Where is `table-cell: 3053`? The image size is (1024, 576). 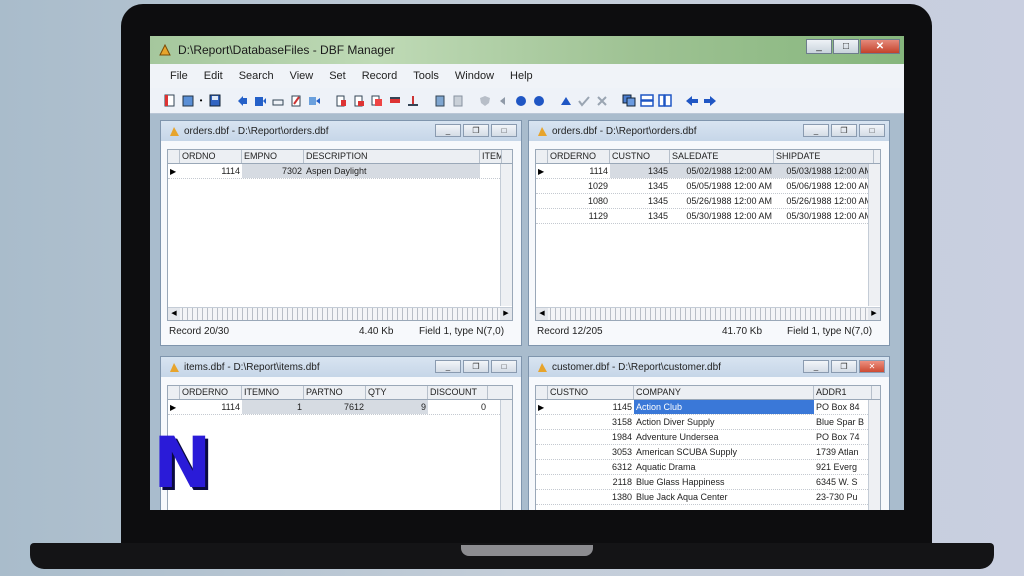
table-cell: 3053 is located at coordinates (591, 452).